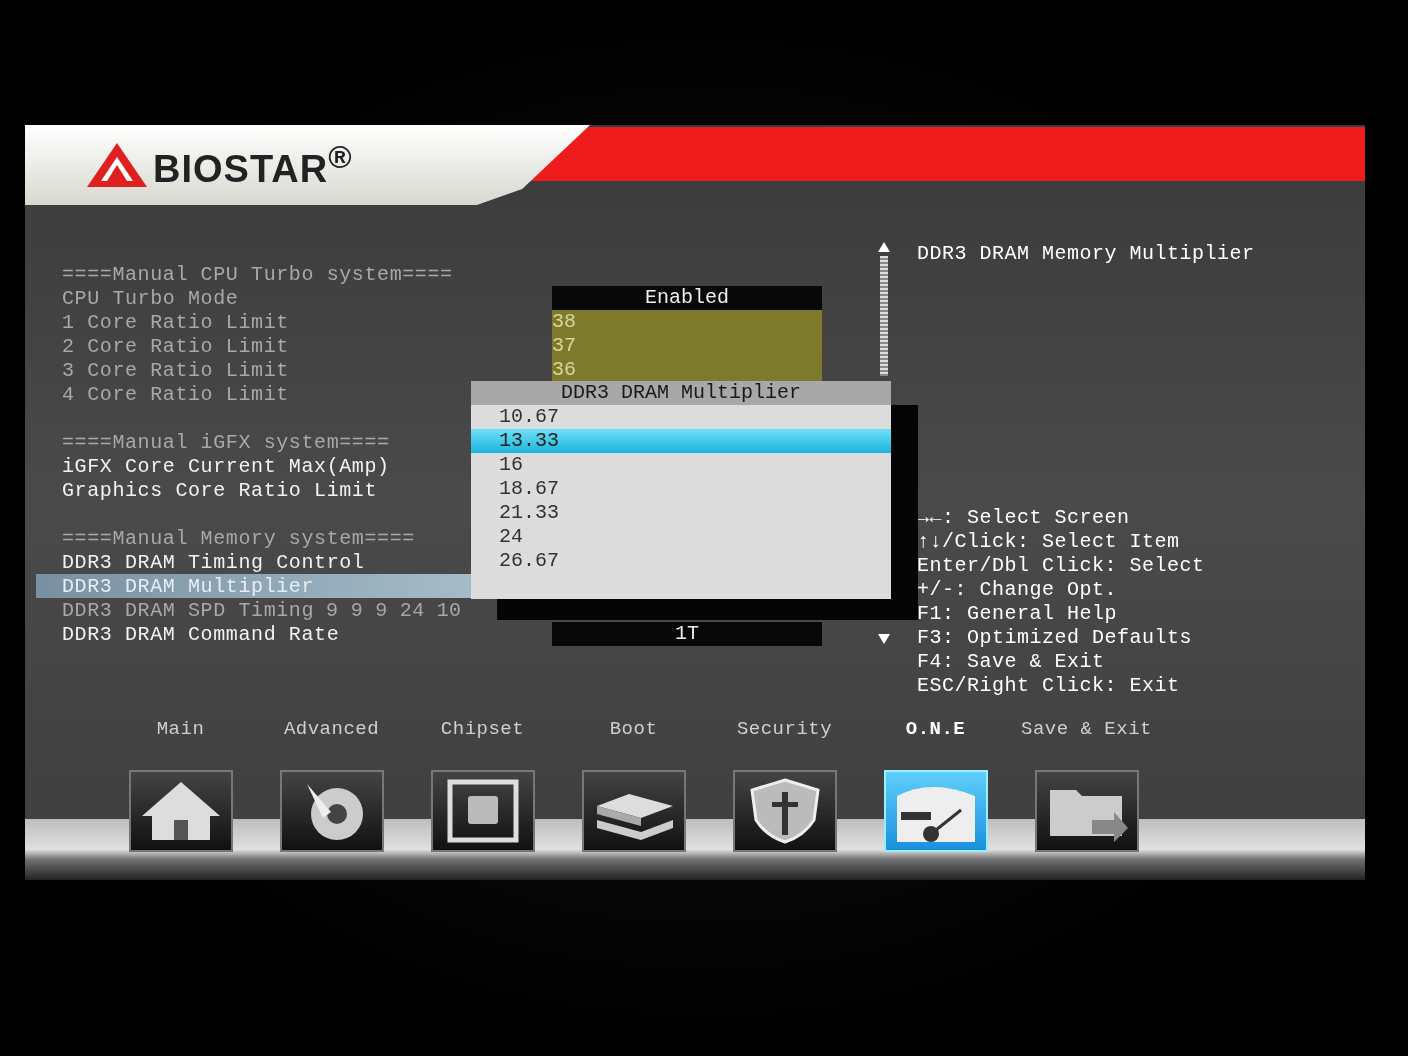 The width and height of the screenshot is (1408, 1056). I want to click on key-hint: F3: Optimized Defaults, so click(1055, 638).